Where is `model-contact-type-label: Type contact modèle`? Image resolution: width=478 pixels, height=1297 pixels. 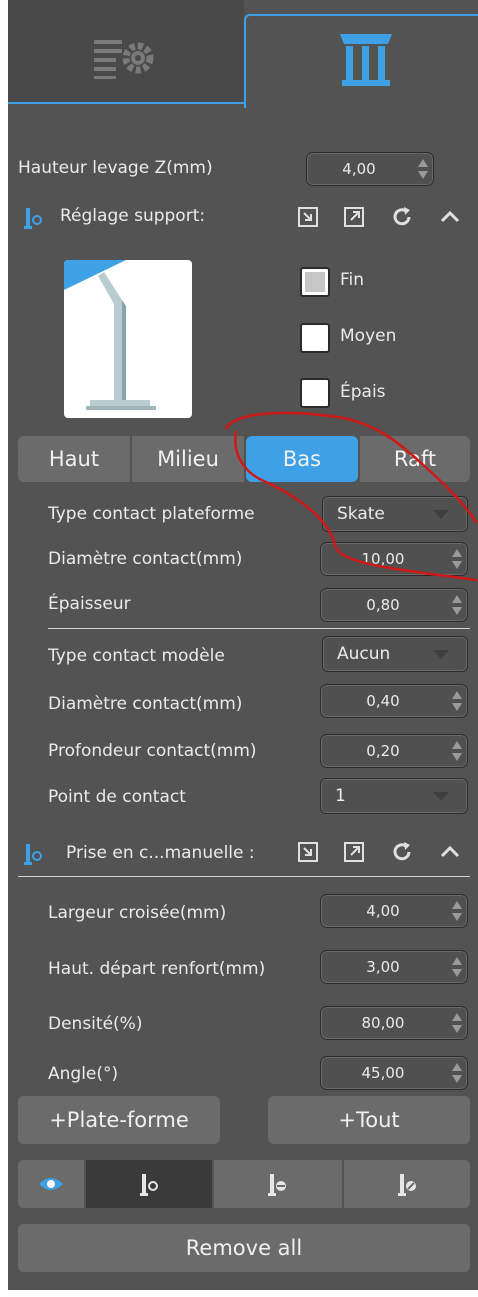 model-contact-type-label: Type contact modèle is located at coordinates (136, 656).